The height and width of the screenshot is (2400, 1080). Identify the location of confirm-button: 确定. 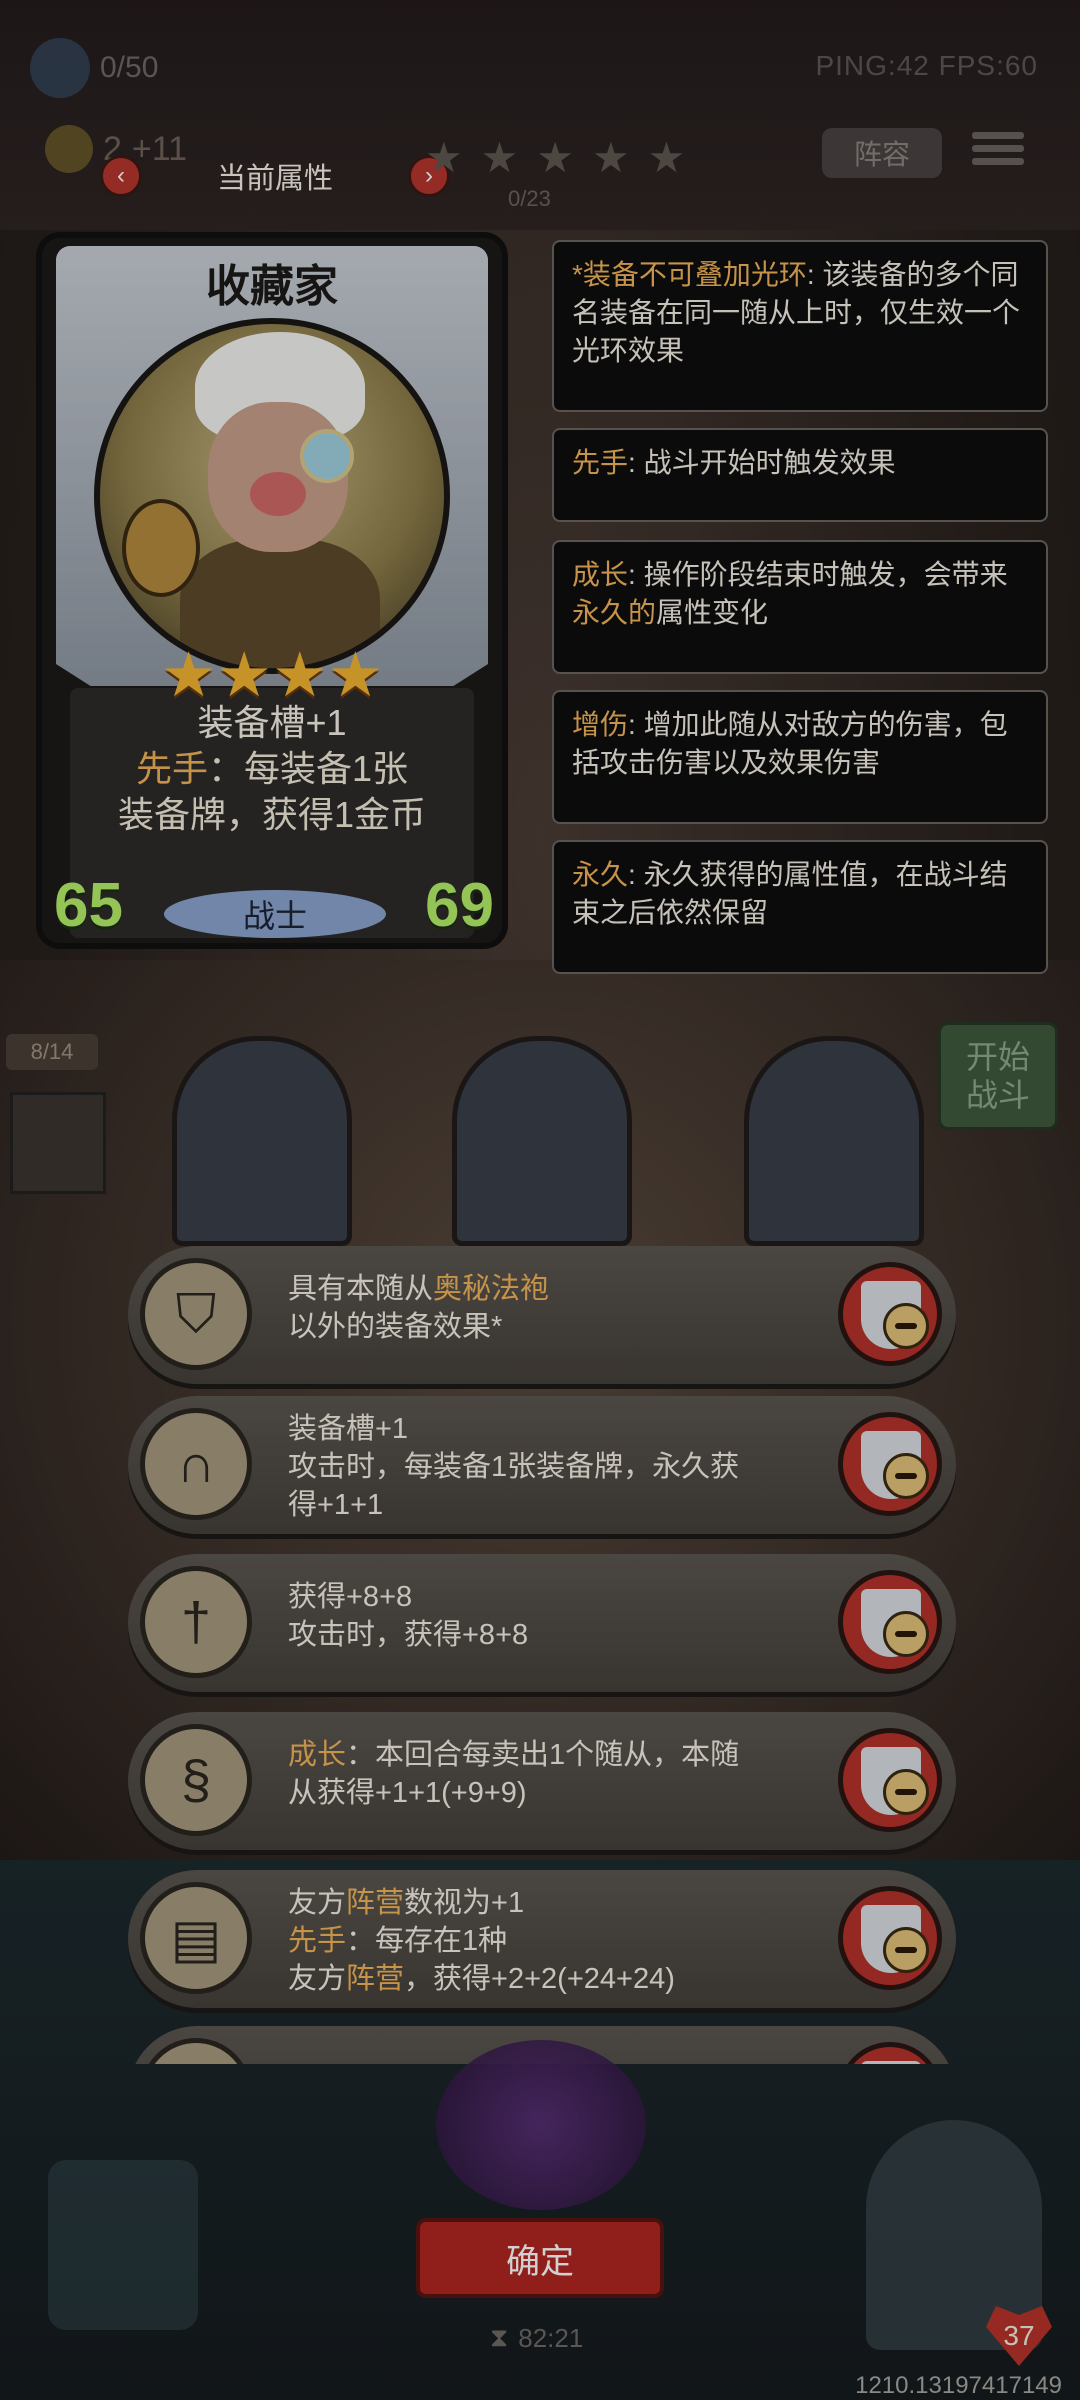
(540, 2258).